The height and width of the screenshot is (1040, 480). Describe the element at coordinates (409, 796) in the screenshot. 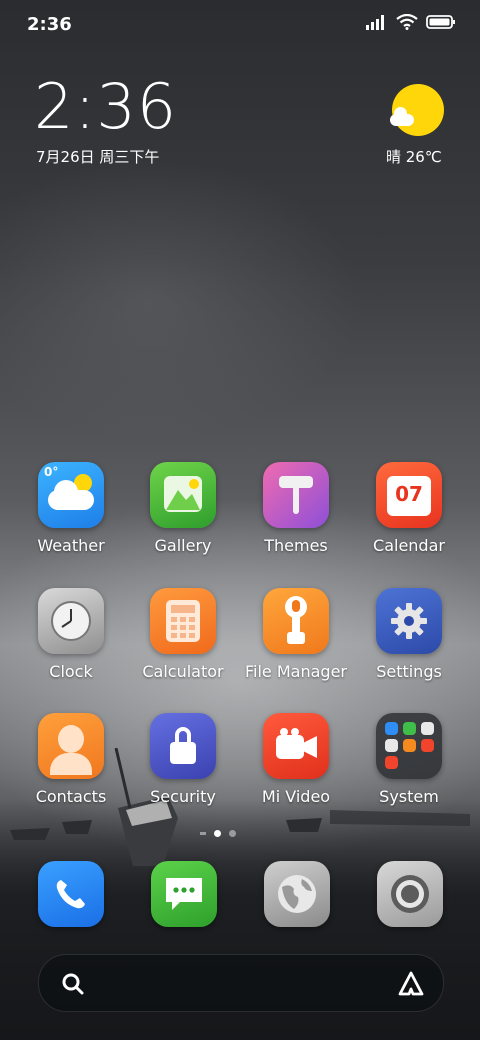

I see `app-label: System` at that location.